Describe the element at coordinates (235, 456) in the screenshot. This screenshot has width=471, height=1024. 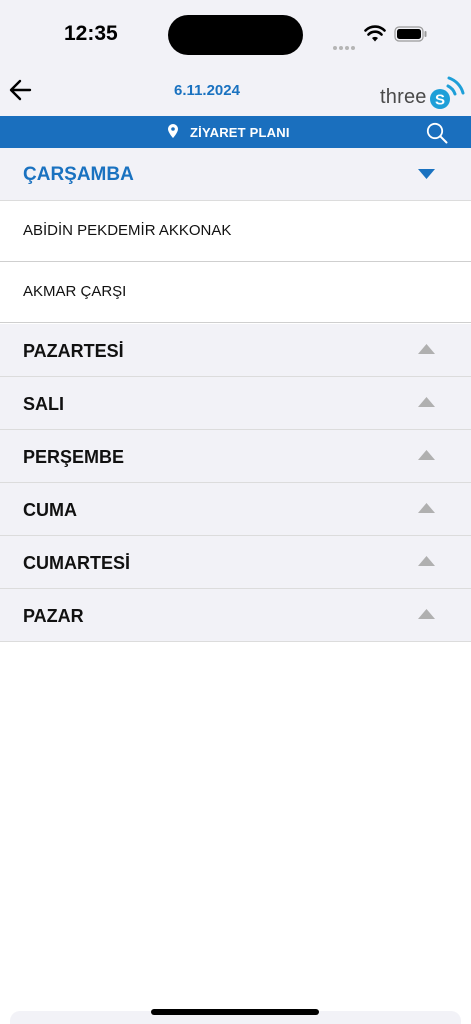
I see `day-header-persembe: PERŞEMBE` at that location.